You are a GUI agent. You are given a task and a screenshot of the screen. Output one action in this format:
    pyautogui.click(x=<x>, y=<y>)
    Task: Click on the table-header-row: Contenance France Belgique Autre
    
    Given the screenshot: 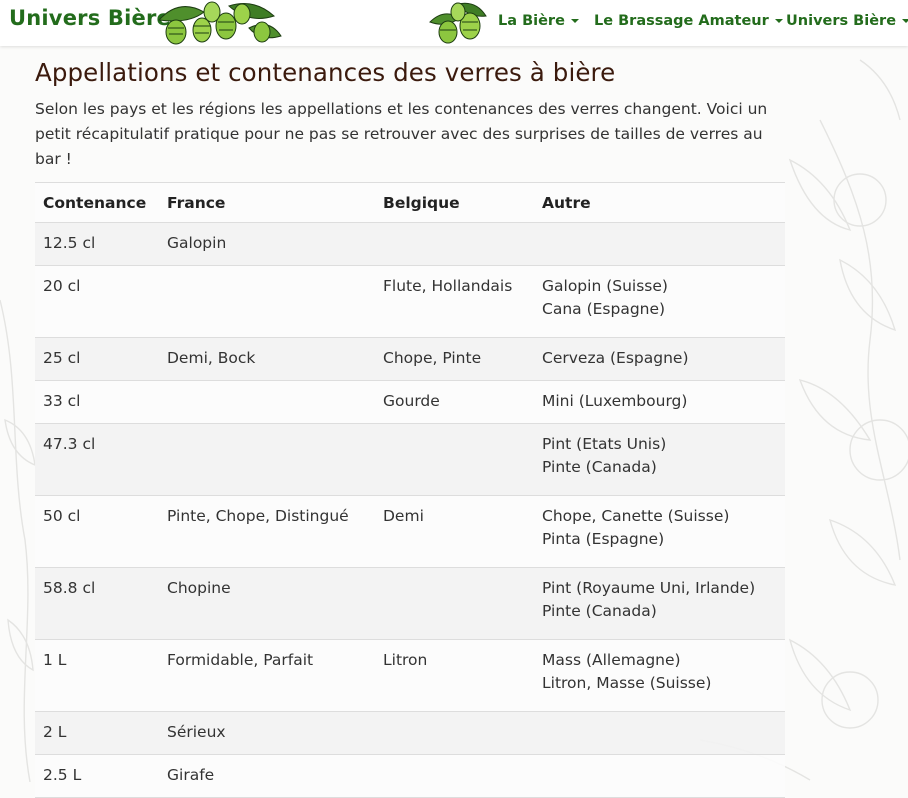 What is the action you would take?
    pyautogui.click(x=410, y=202)
    